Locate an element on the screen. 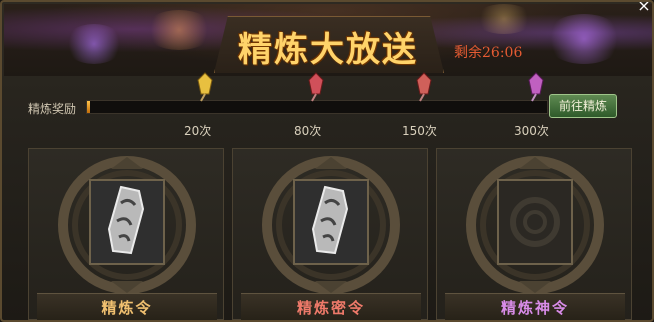  empty-token-icon is located at coordinates (535, 222).